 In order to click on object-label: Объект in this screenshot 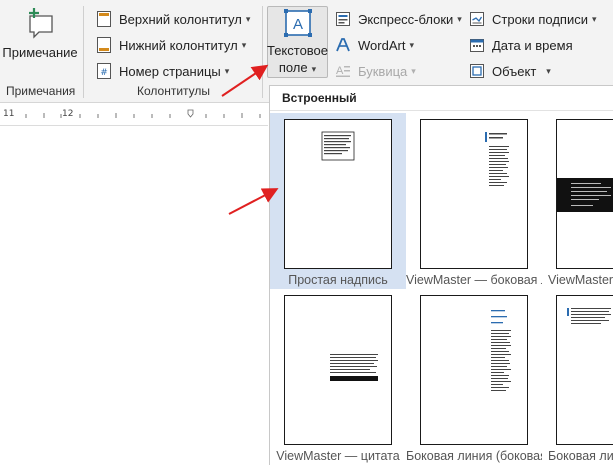, I will do `click(514, 71)`.